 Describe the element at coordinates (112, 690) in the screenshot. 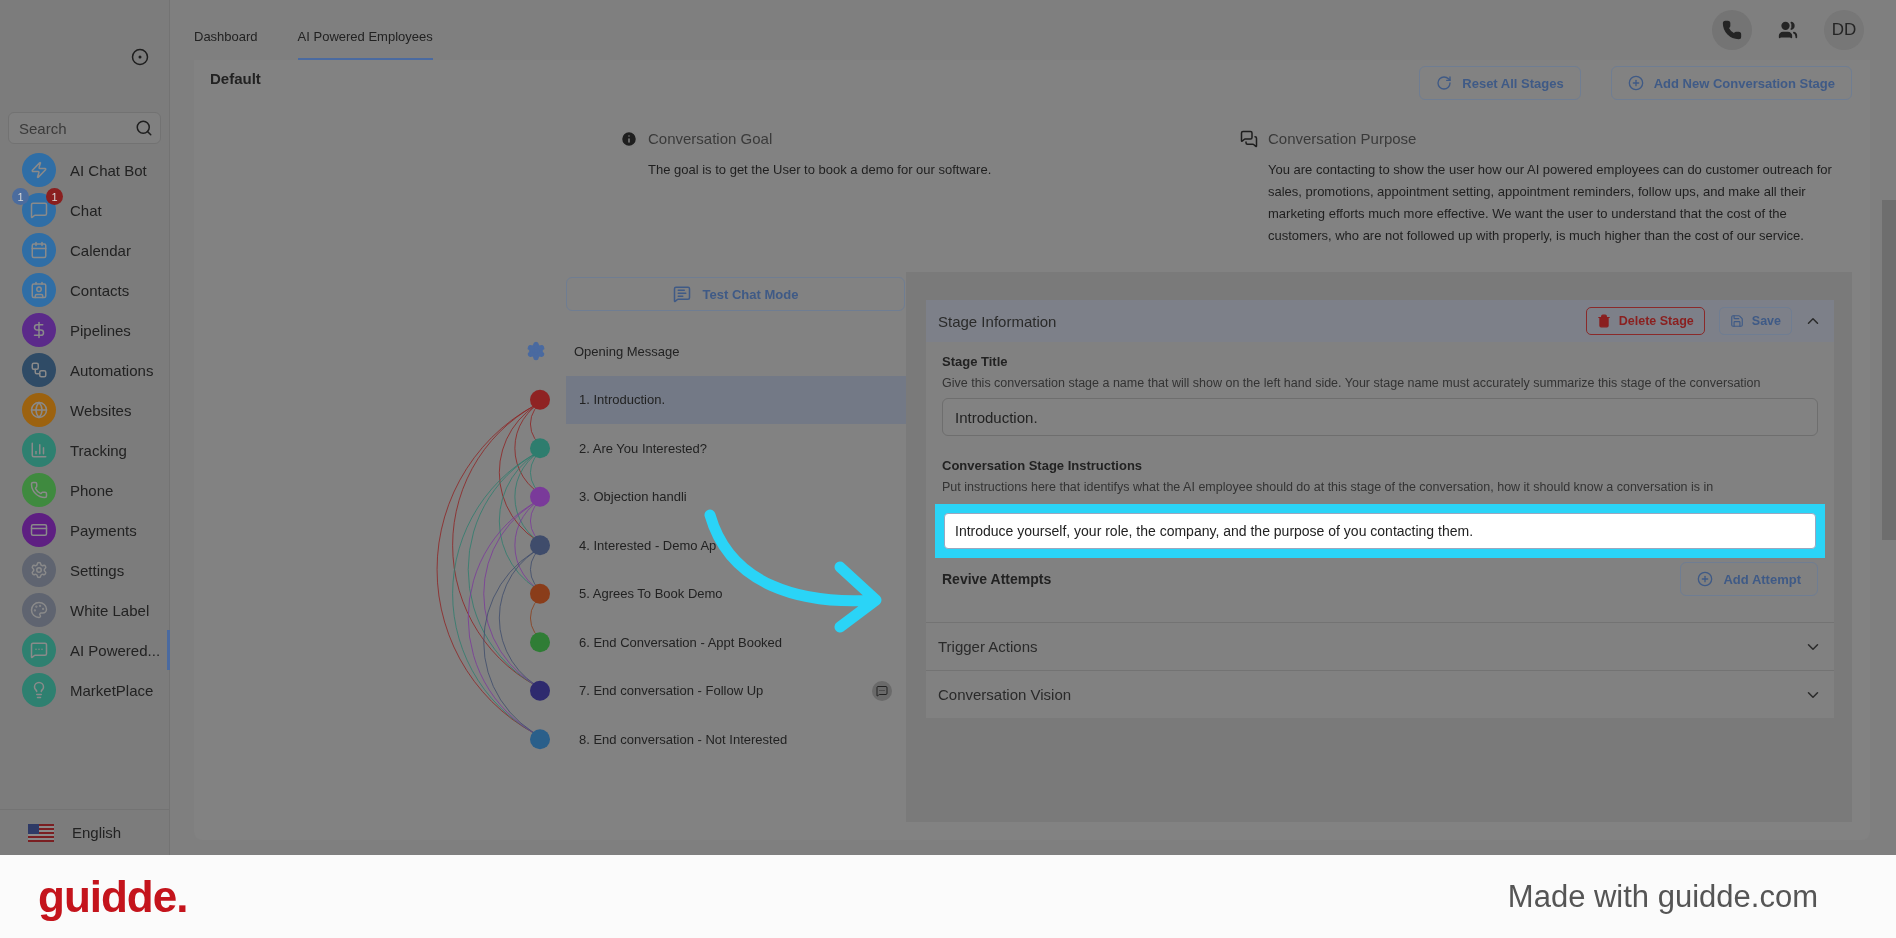

I see `nav-label: MarketPlace` at that location.